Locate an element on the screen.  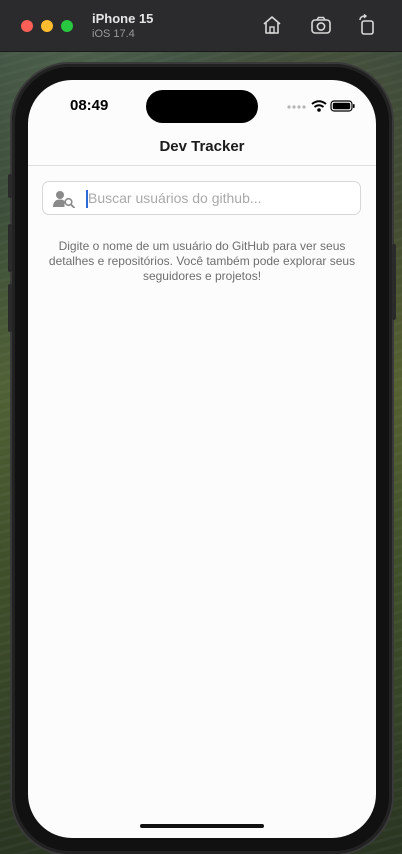
nav-divider is located at coordinates (202, 165).